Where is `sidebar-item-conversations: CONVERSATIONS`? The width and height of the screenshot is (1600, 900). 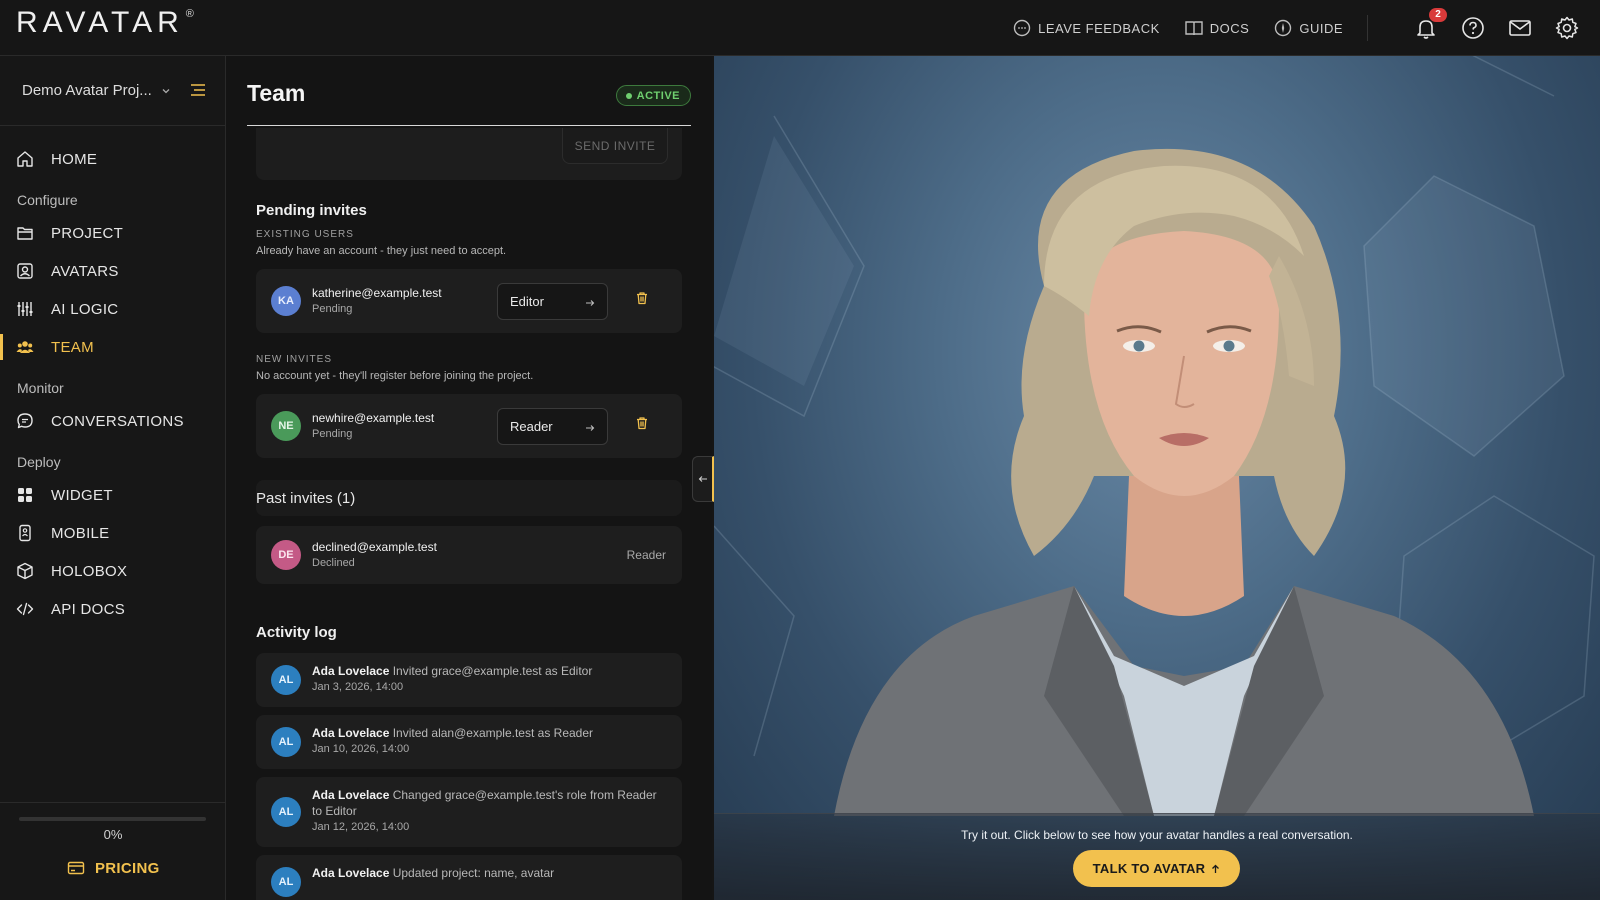
sidebar-item-conversations: CONVERSATIONS is located at coordinates (112, 421).